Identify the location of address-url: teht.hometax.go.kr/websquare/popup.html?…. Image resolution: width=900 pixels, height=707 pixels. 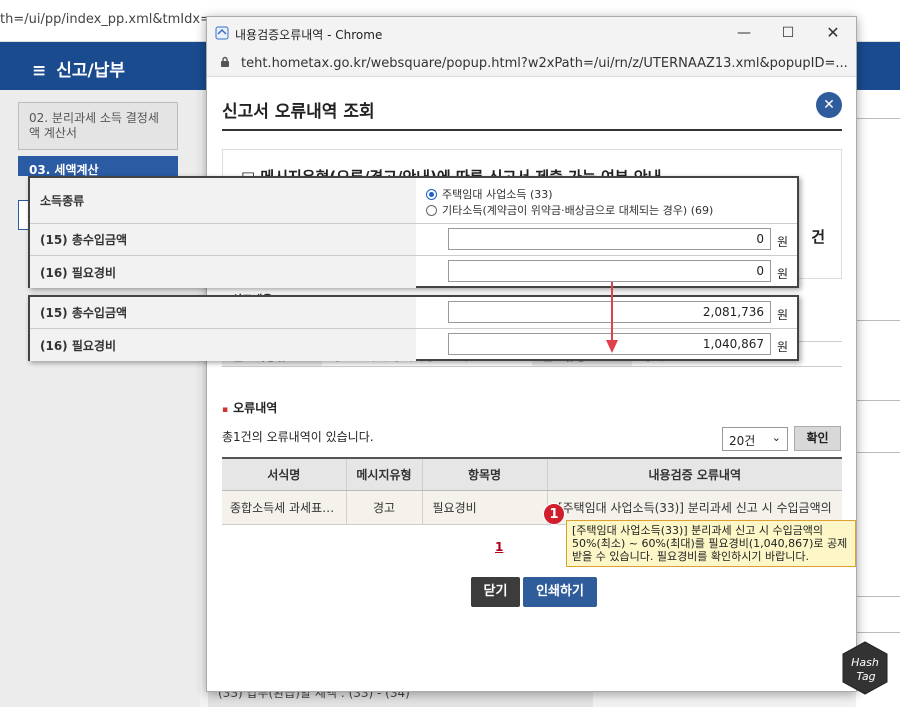
(544, 63).